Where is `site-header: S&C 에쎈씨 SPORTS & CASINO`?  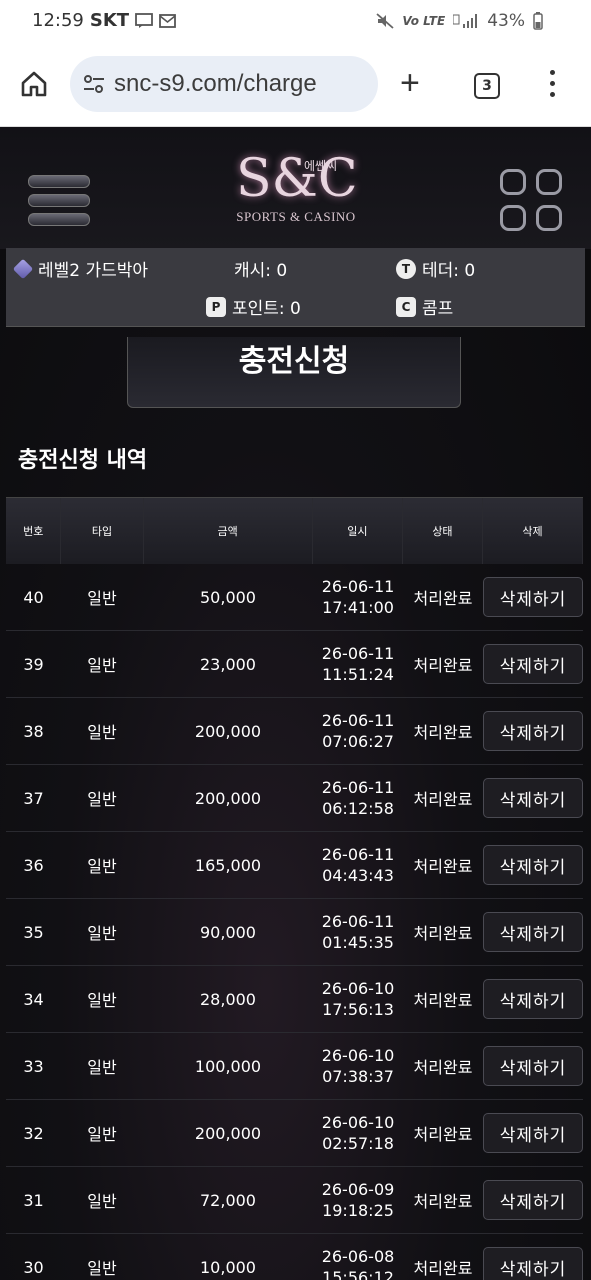
site-header: S&C 에쎈씨 SPORTS & CASINO is located at coordinates (295, 188).